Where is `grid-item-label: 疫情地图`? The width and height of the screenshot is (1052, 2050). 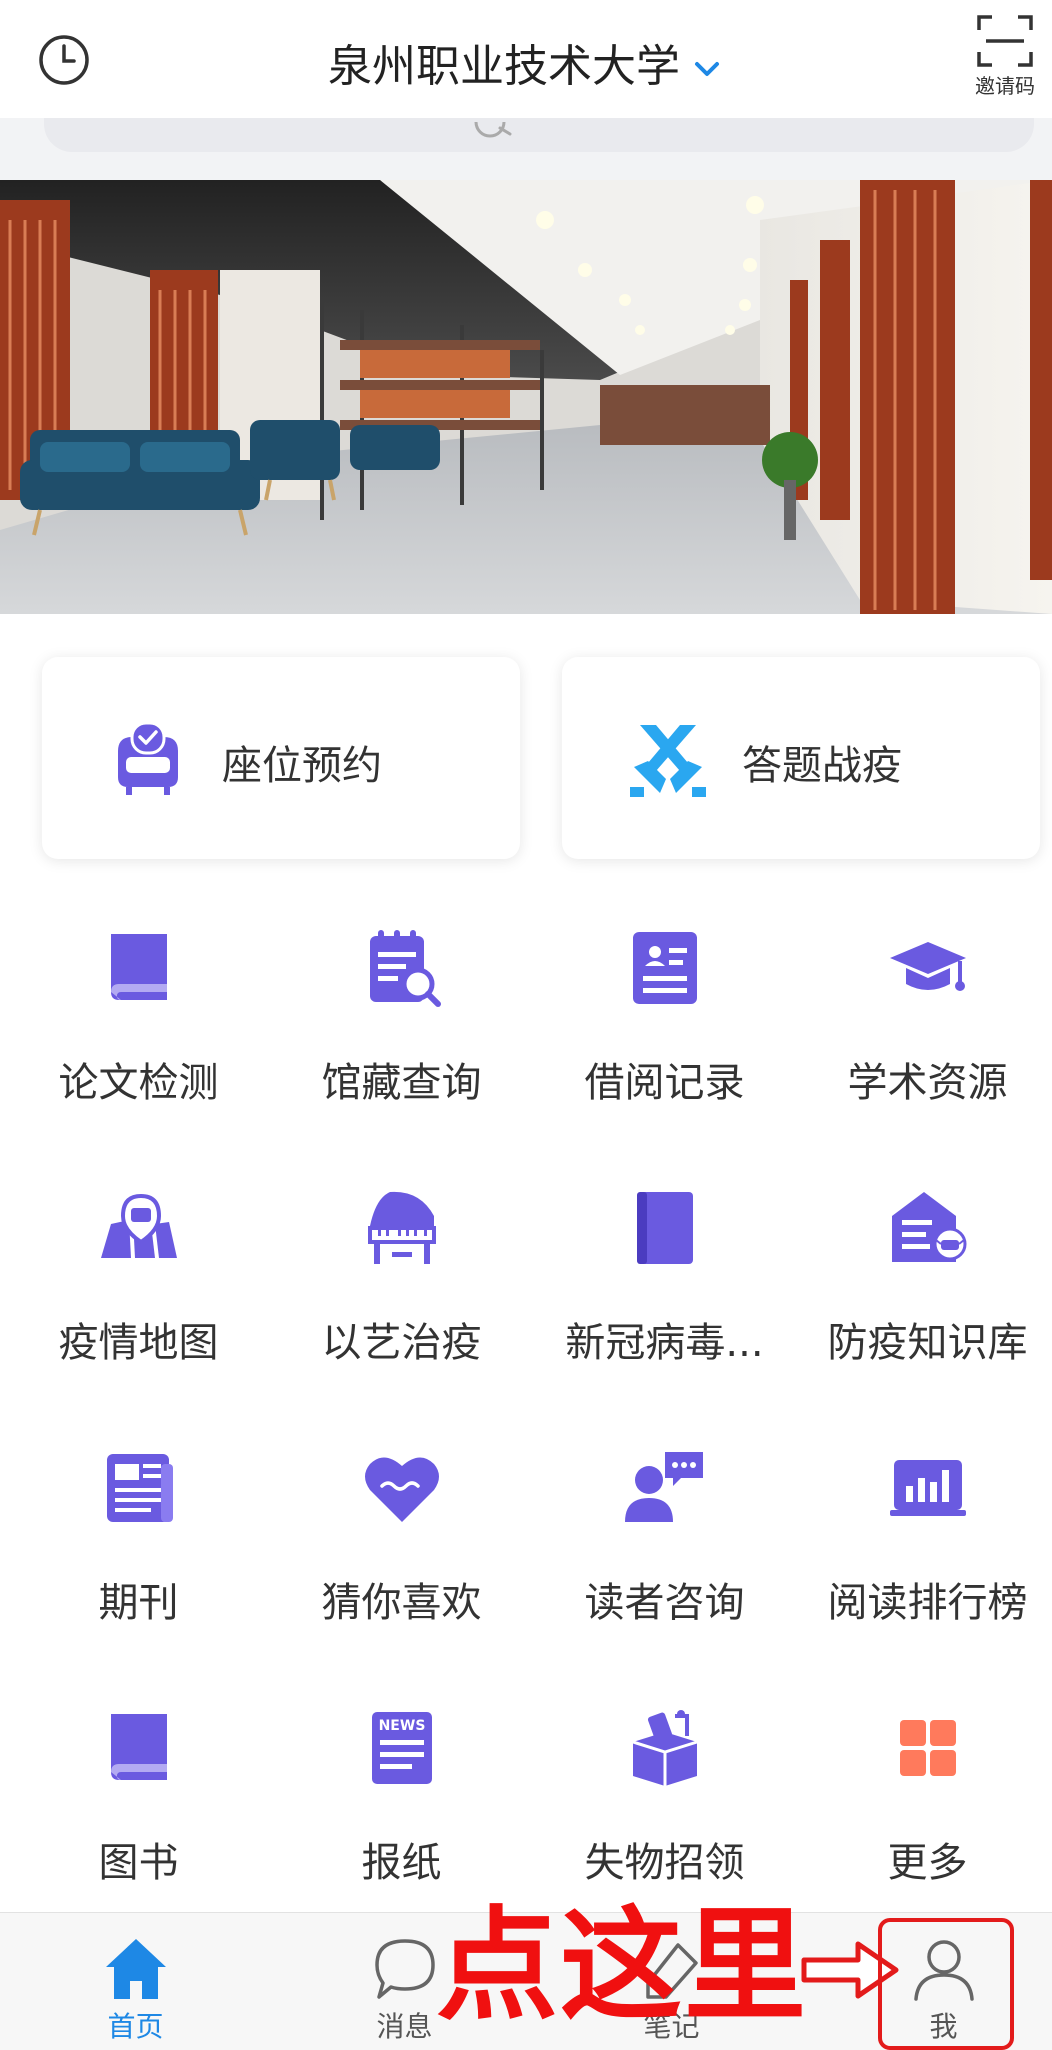 grid-item-label: 疫情地图 is located at coordinates (138, 1343).